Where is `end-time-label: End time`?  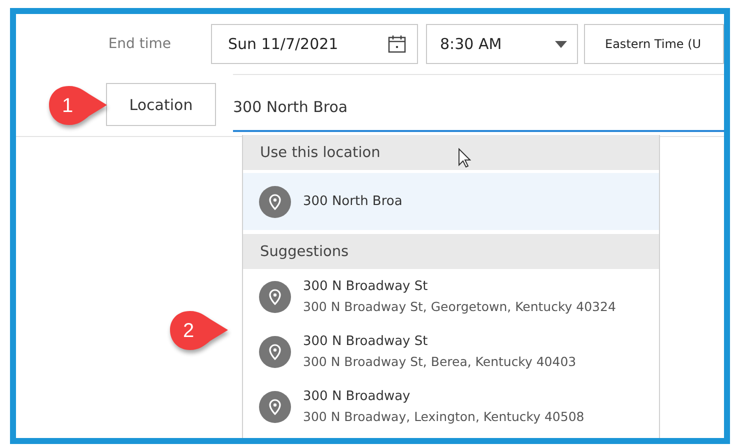
end-time-label: End time is located at coordinates (139, 44).